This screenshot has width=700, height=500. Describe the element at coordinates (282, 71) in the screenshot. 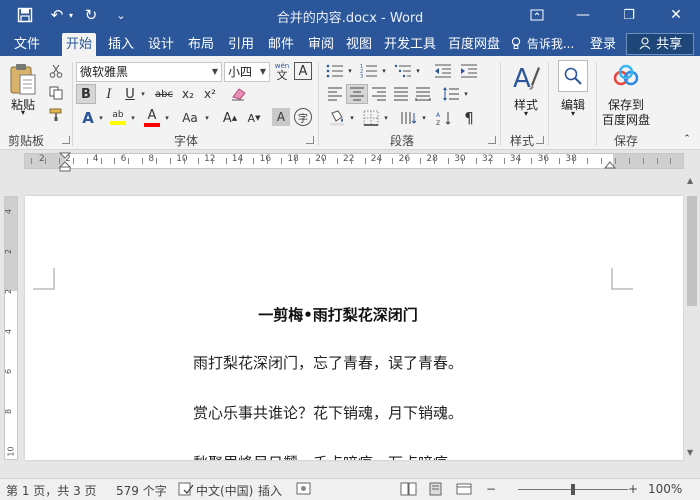

I see `phonetic-guide-icon: wén 文` at that location.